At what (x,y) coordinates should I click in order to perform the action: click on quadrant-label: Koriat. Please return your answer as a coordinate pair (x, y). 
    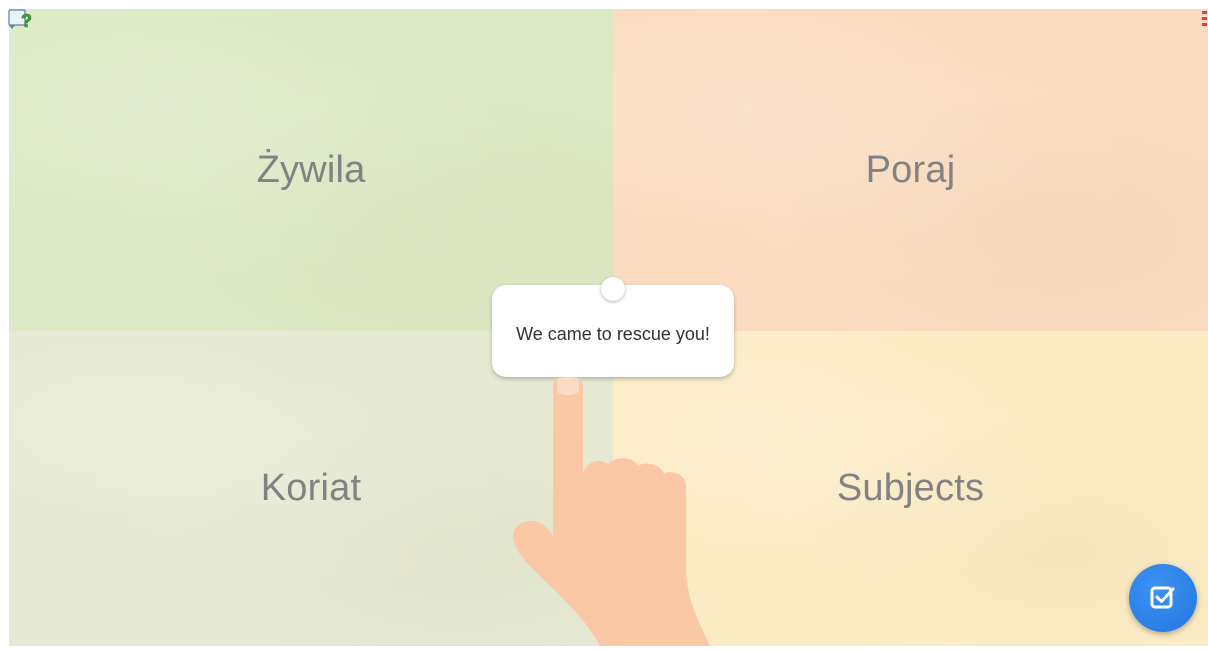
    Looking at the image, I should click on (311, 488).